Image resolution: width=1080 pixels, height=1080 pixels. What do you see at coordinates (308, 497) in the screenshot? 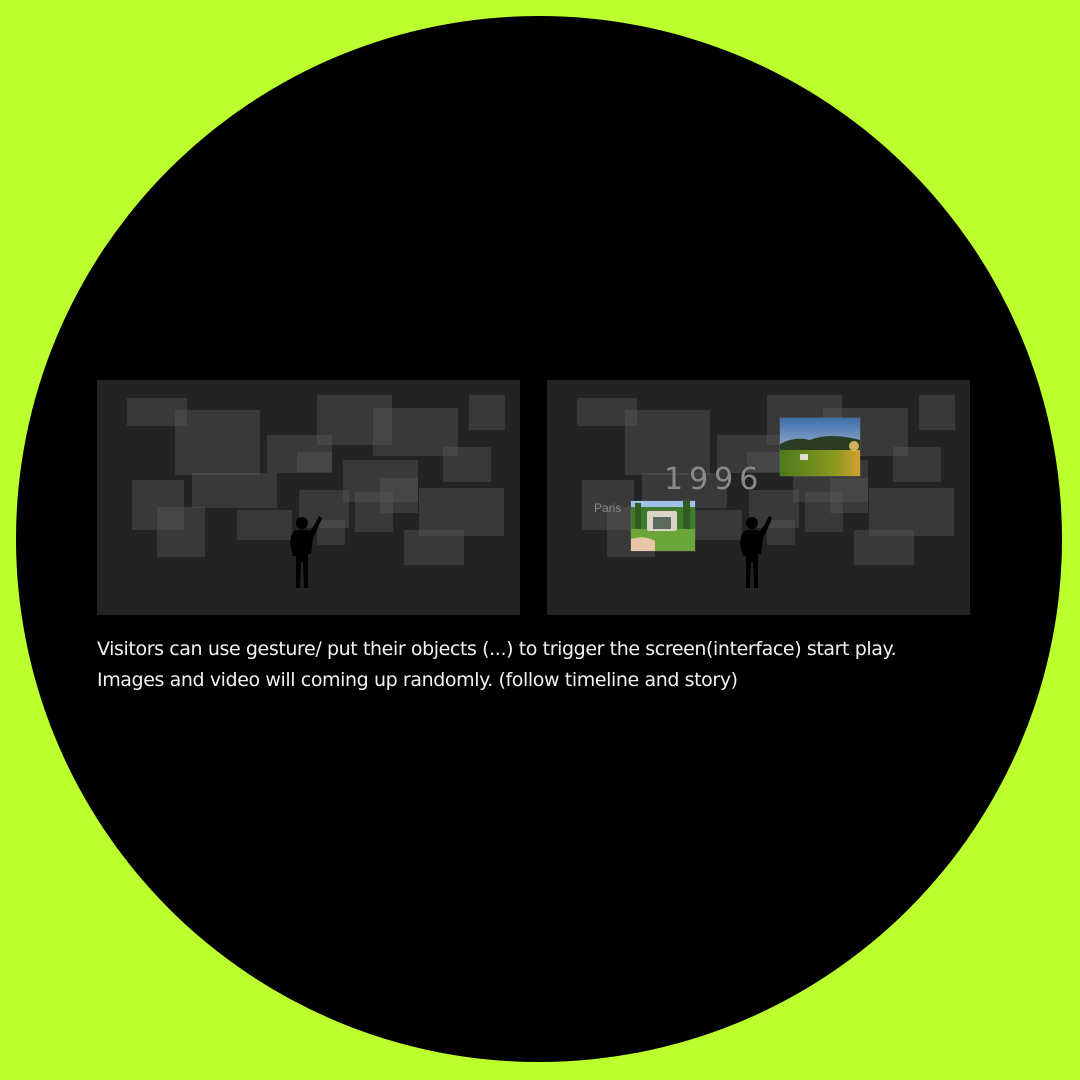
I see `left-screen-panel` at bounding box center [308, 497].